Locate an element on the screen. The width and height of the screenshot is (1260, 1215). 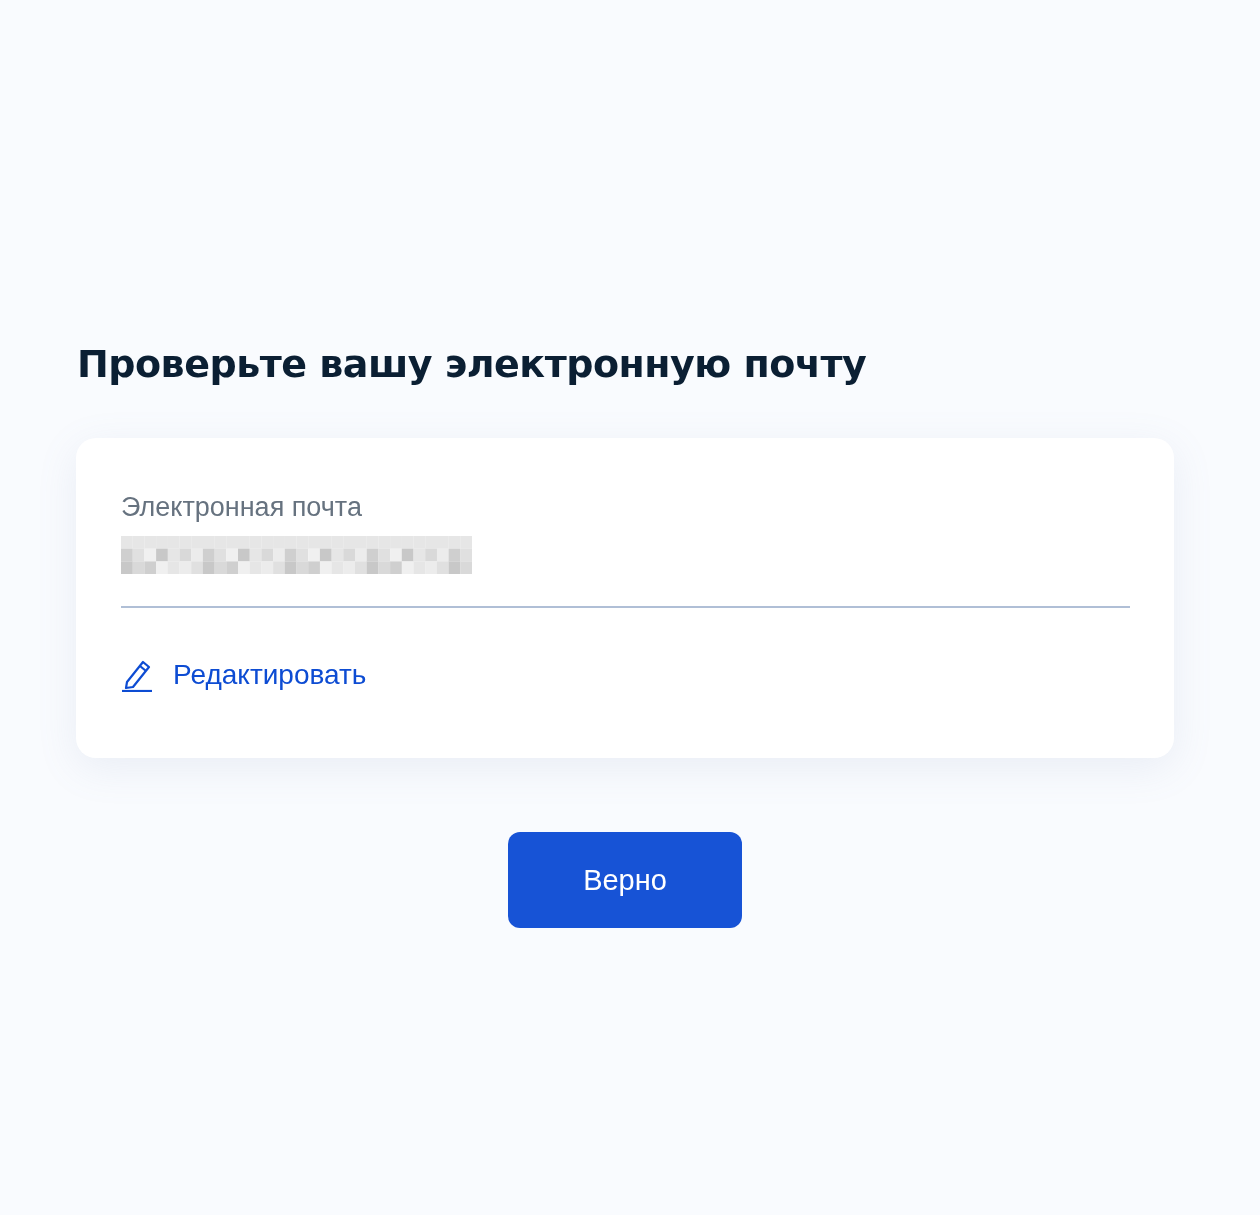
page-title: Проверьте вашу электронную почту is located at coordinates (472, 364).